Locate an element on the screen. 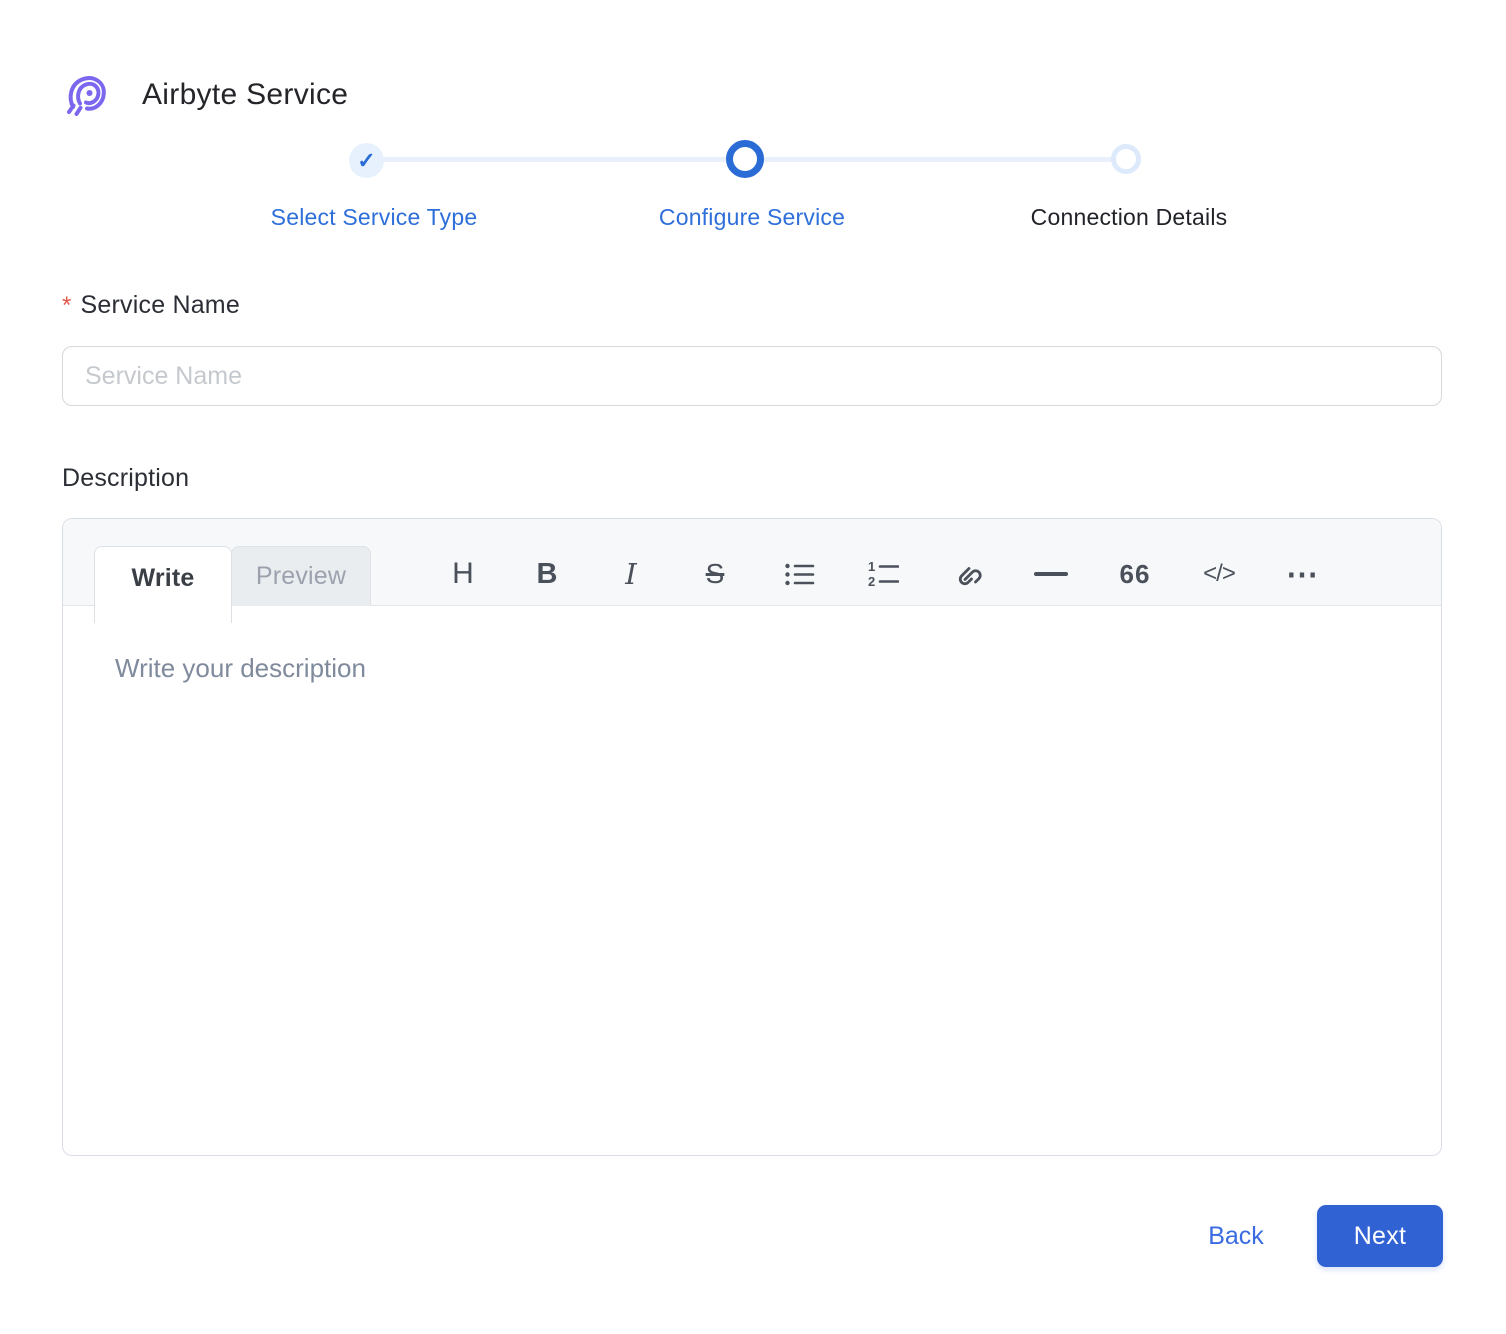  bullet-list-icon is located at coordinates (799, 574).